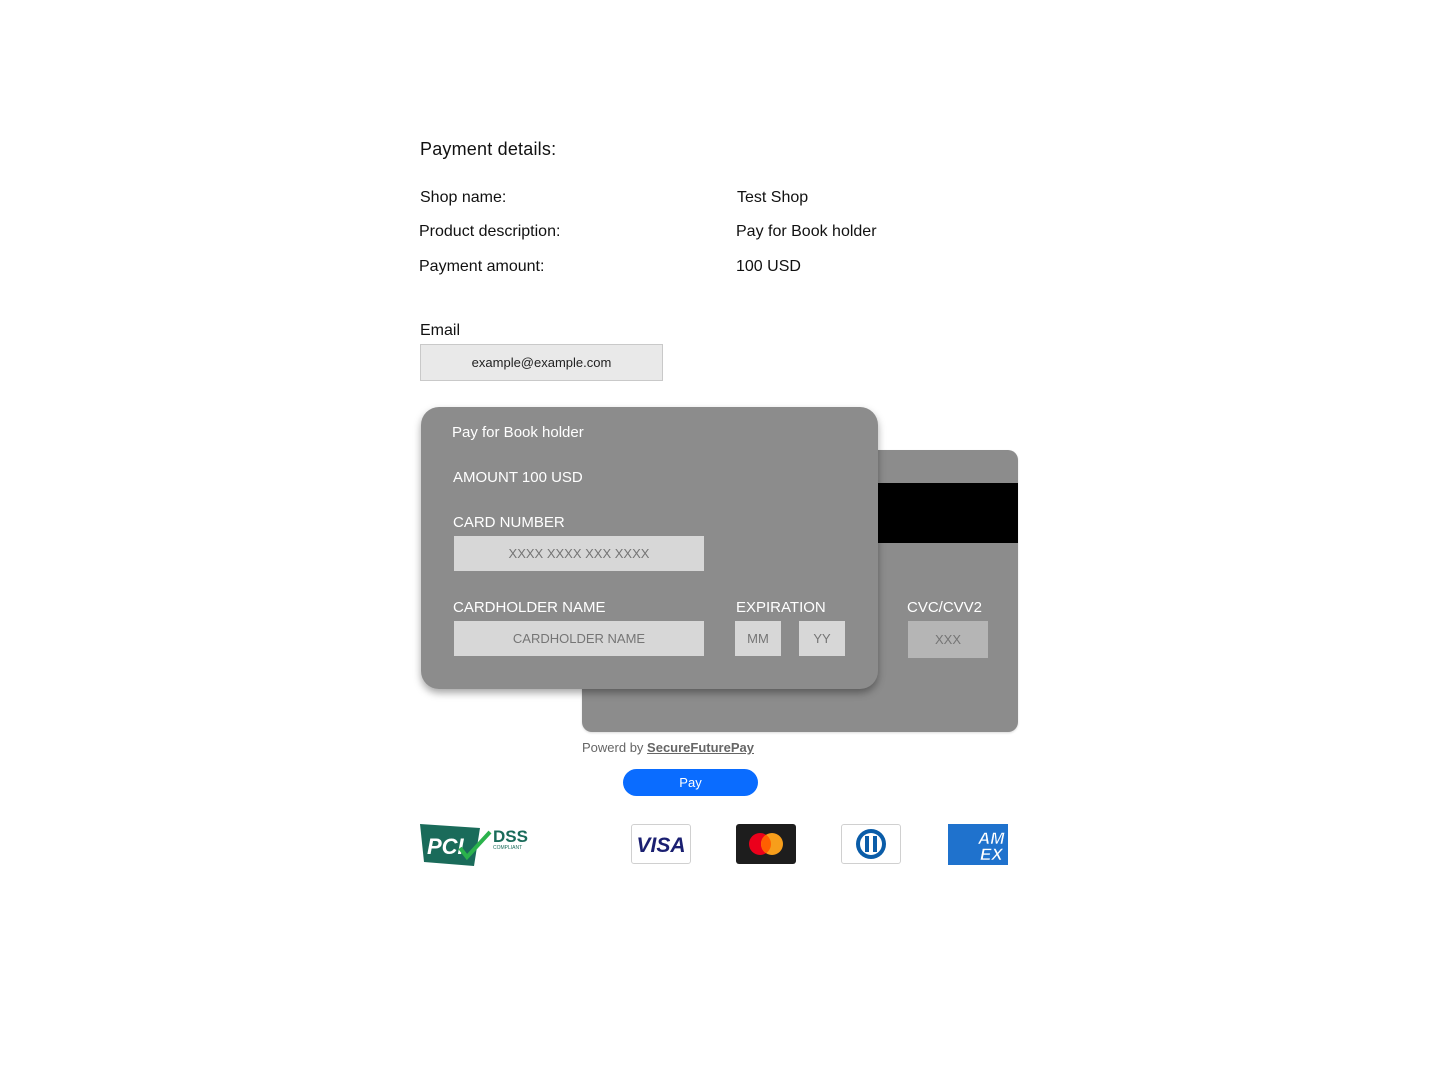 The width and height of the screenshot is (1440, 1086). What do you see at coordinates (822, 638) in the screenshot?
I see `expiration-year-input` at bounding box center [822, 638].